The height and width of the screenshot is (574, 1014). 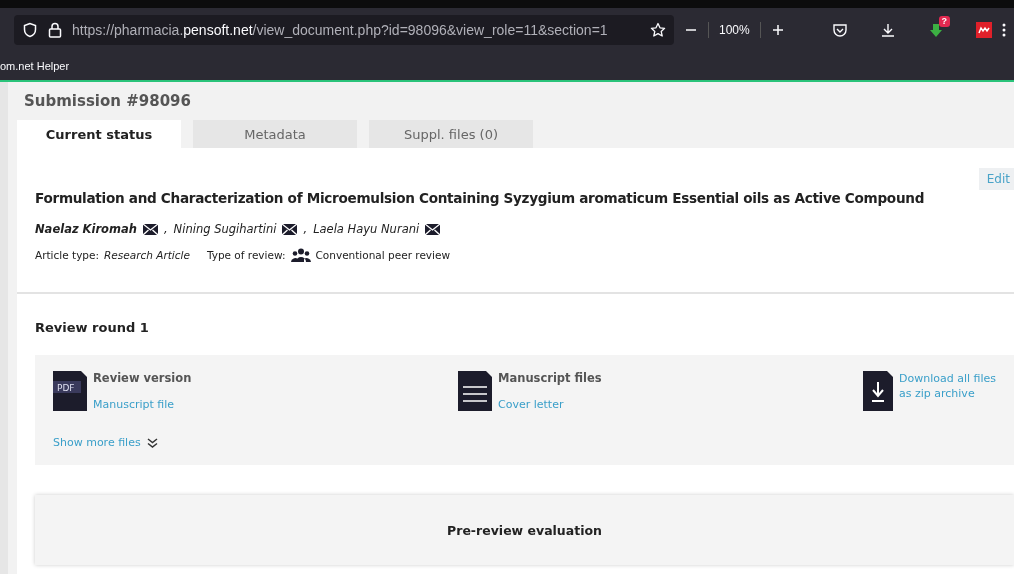 What do you see at coordinates (142, 378) in the screenshot?
I see `file-group-title: Review version` at bounding box center [142, 378].